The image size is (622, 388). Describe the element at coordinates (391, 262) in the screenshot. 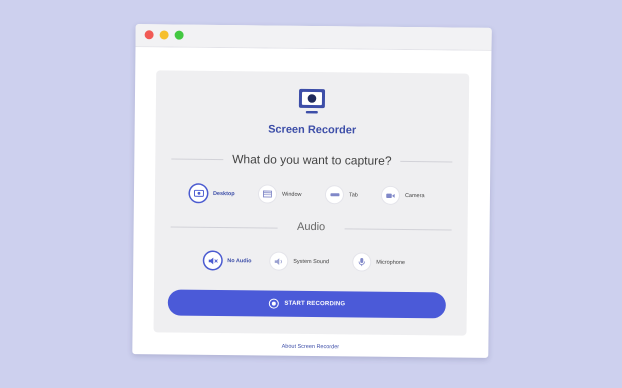

I see `audio-option-label: Microphone` at that location.